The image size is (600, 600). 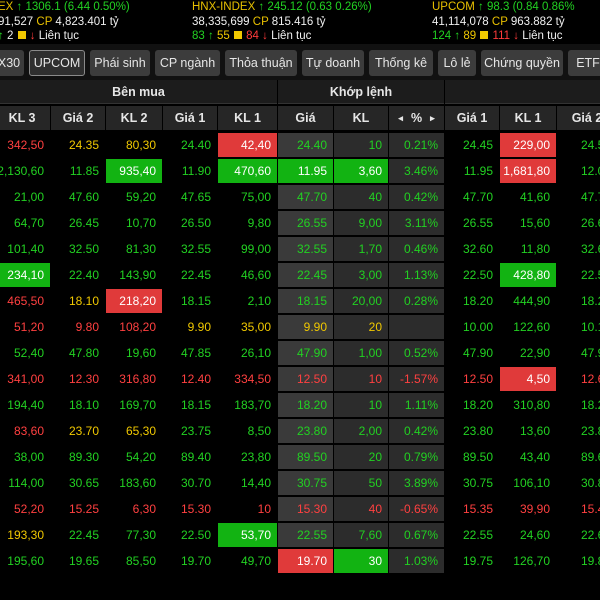 What do you see at coordinates (477, 457) in the screenshot?
I see `cell-sg1: 89.50` at bounding box center [477, 457].